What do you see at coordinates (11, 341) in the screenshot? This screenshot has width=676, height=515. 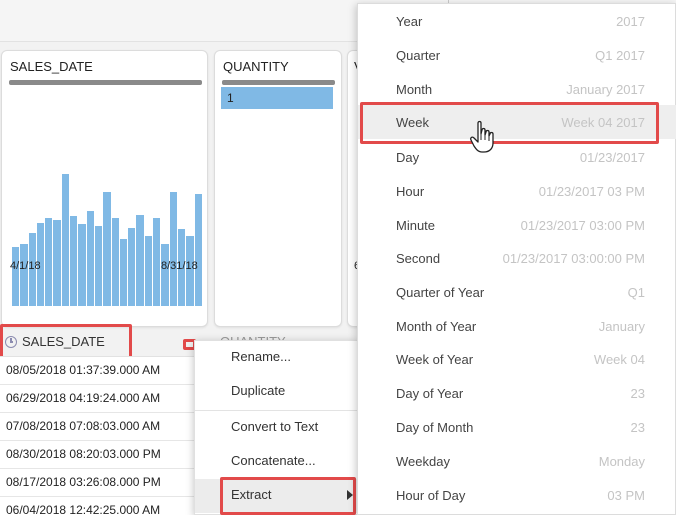 I see `clock-icon` at bounding box center [11, 341].